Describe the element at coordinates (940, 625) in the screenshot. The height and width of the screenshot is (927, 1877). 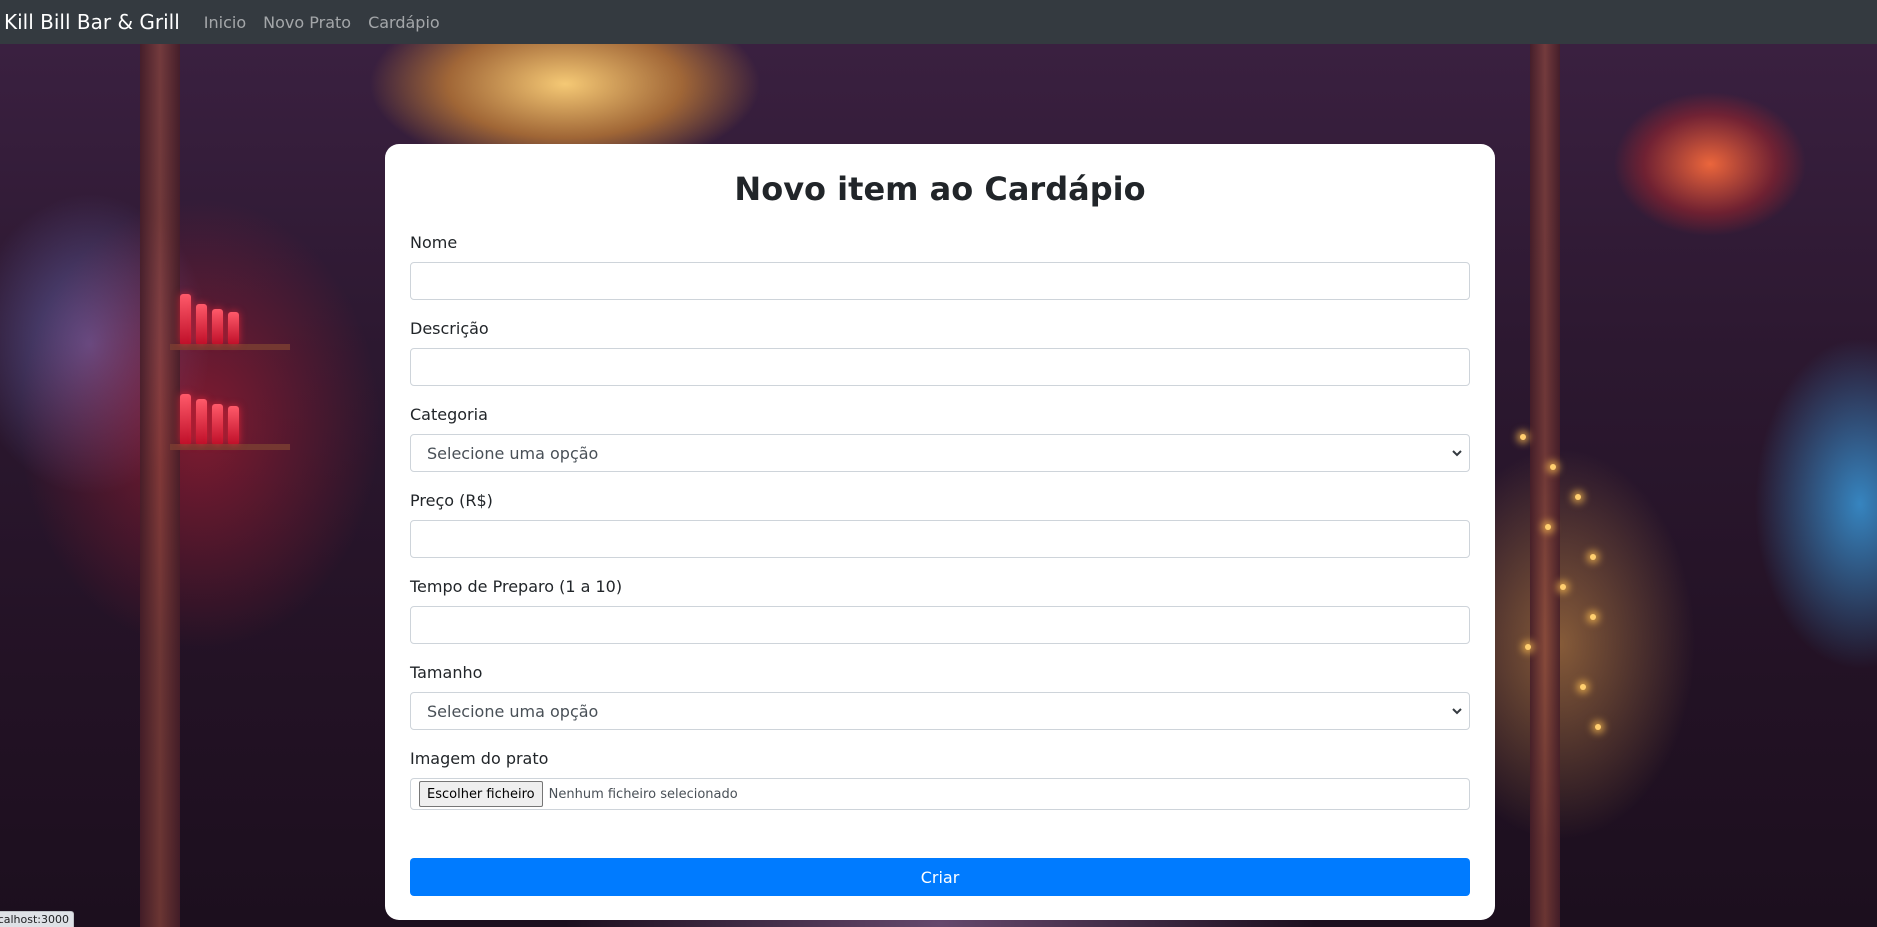
I see `tempo-preparo-input` at that location.